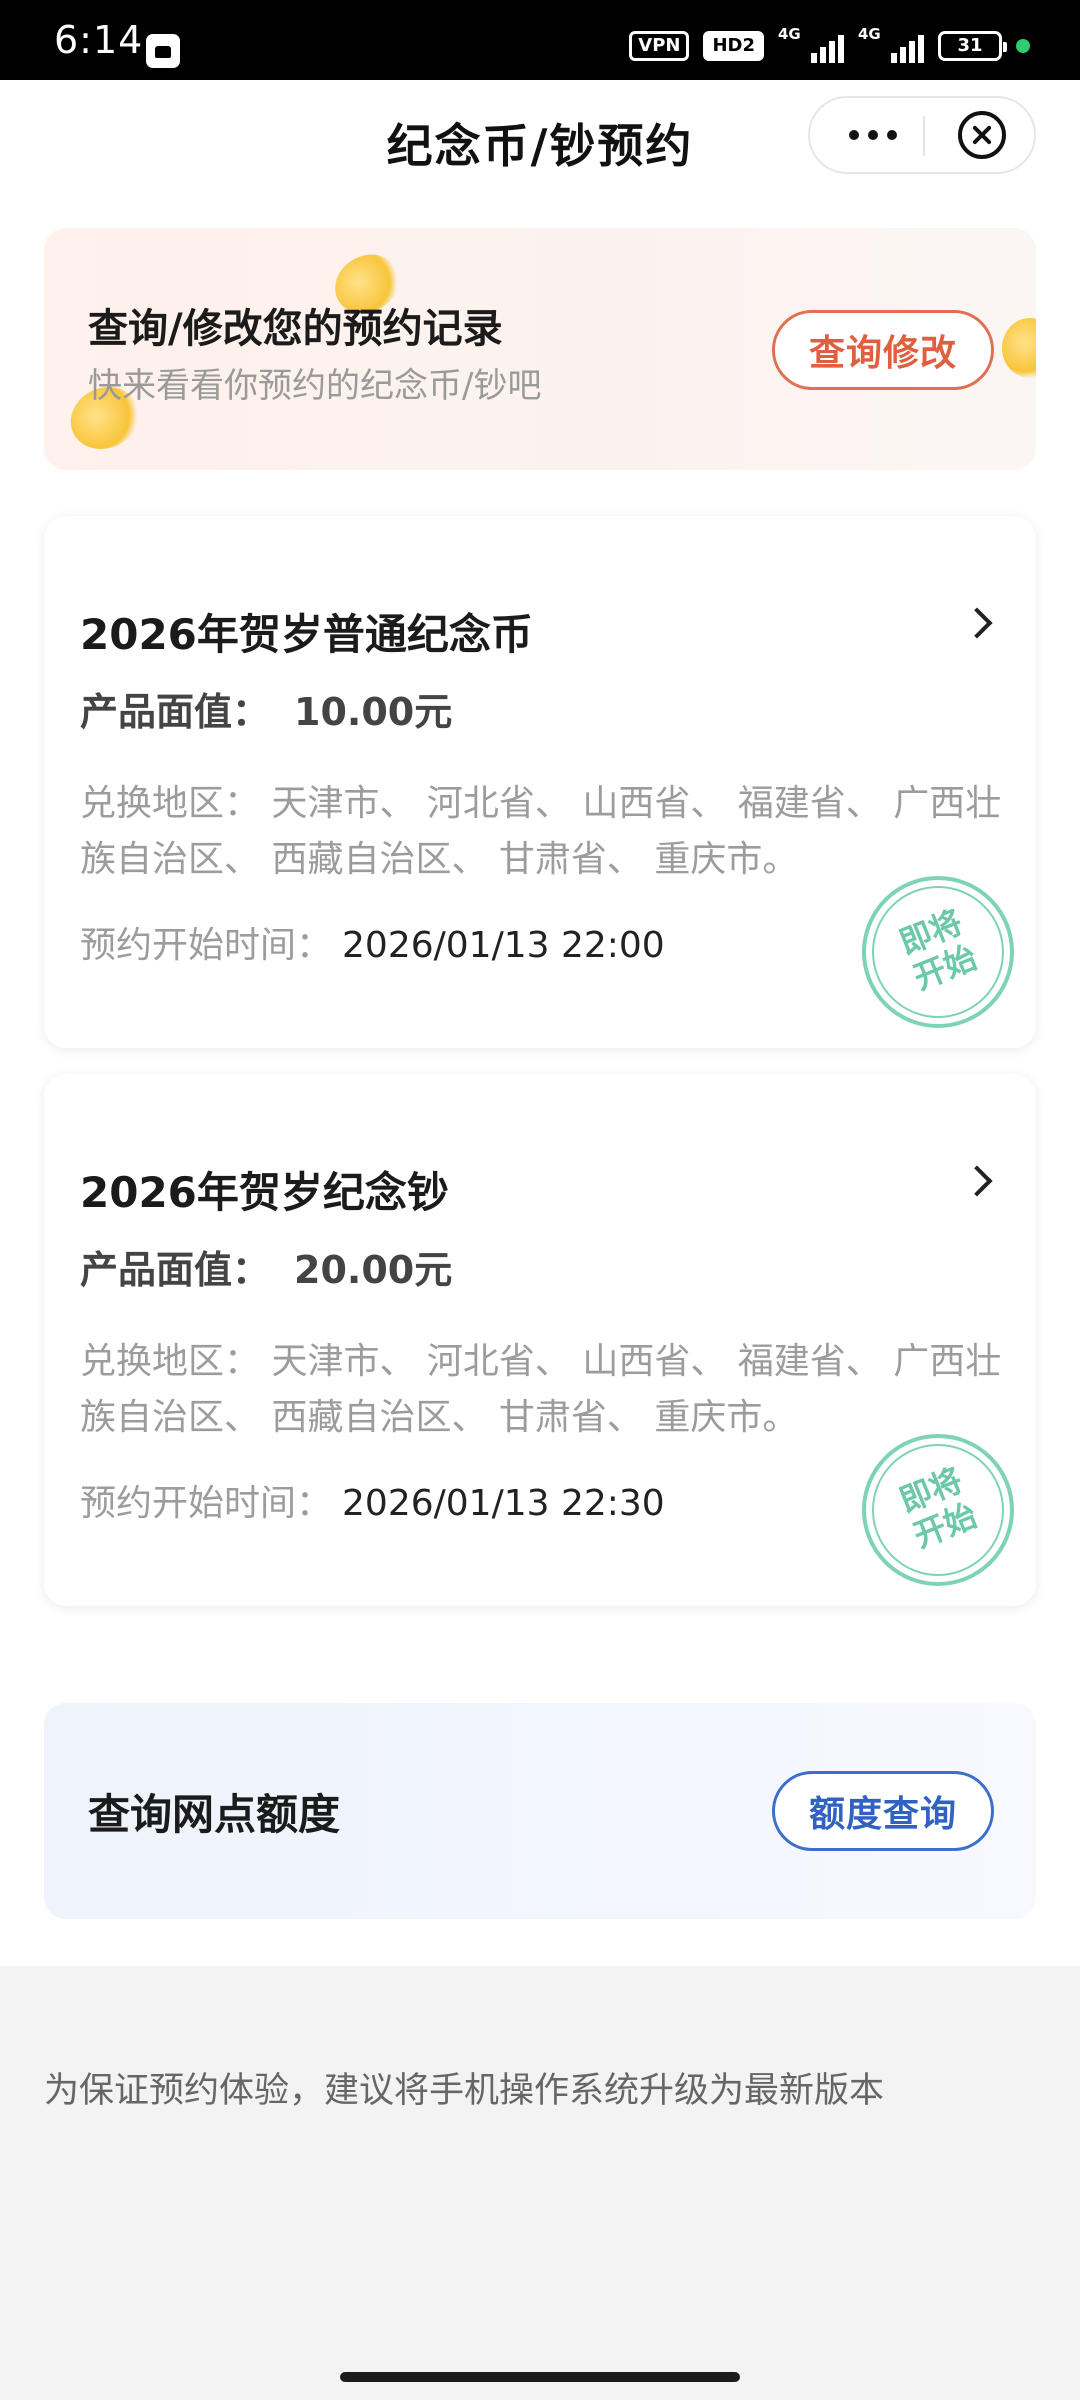 The image size is (1080, 2400). I want to click on product-name: 2026年贺岁纪念钞, so click(264, 1192).